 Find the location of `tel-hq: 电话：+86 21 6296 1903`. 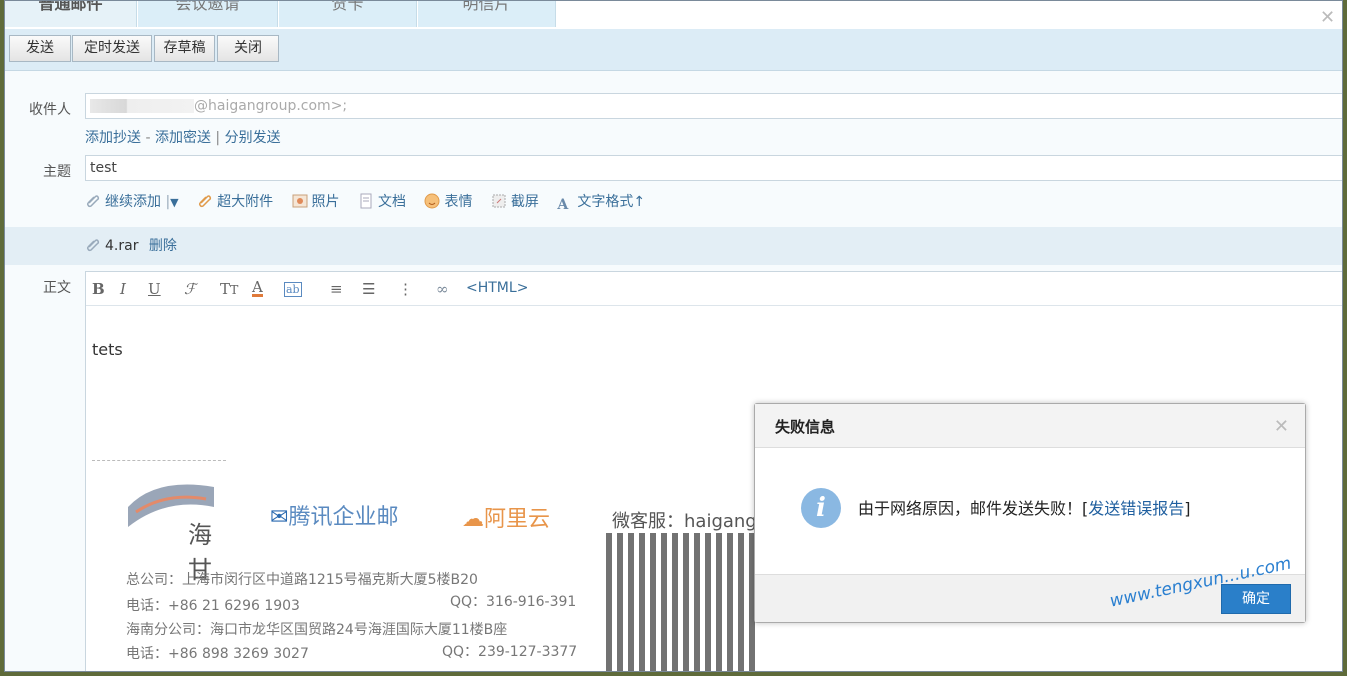

tel-hq: 电话：+86 21 6296 1903 is located at coordinates (213, 606).